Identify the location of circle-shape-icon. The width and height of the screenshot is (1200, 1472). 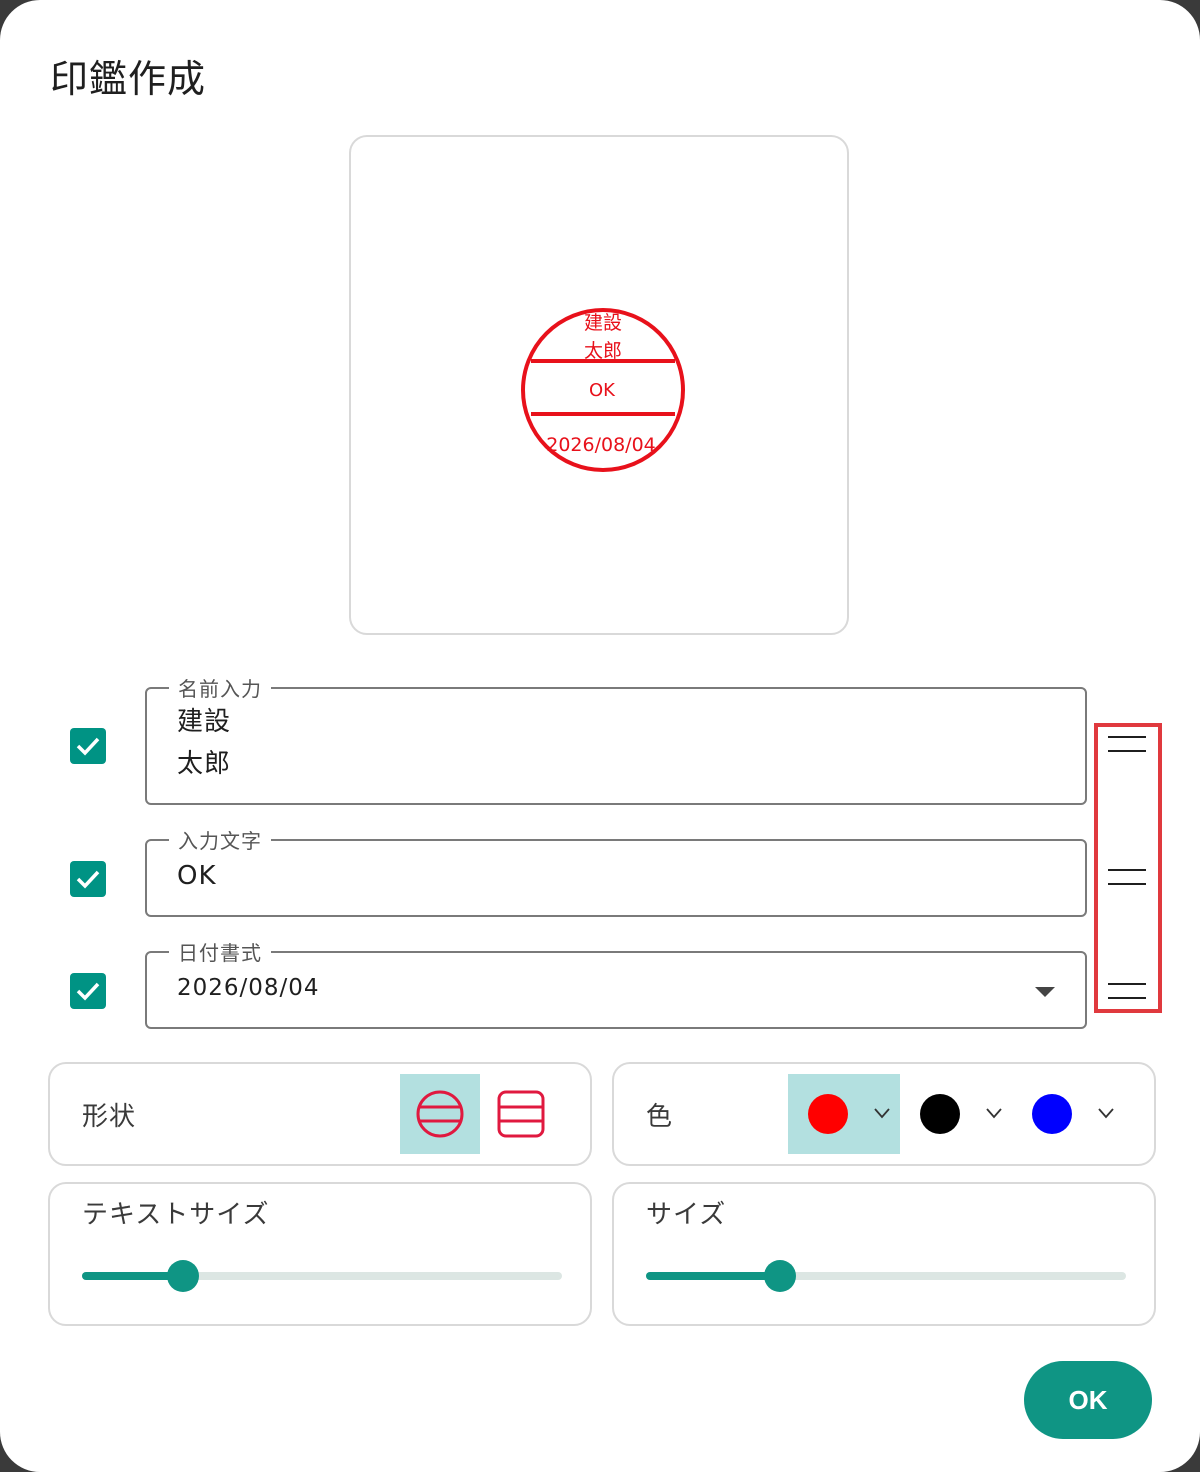
(440, 1114).